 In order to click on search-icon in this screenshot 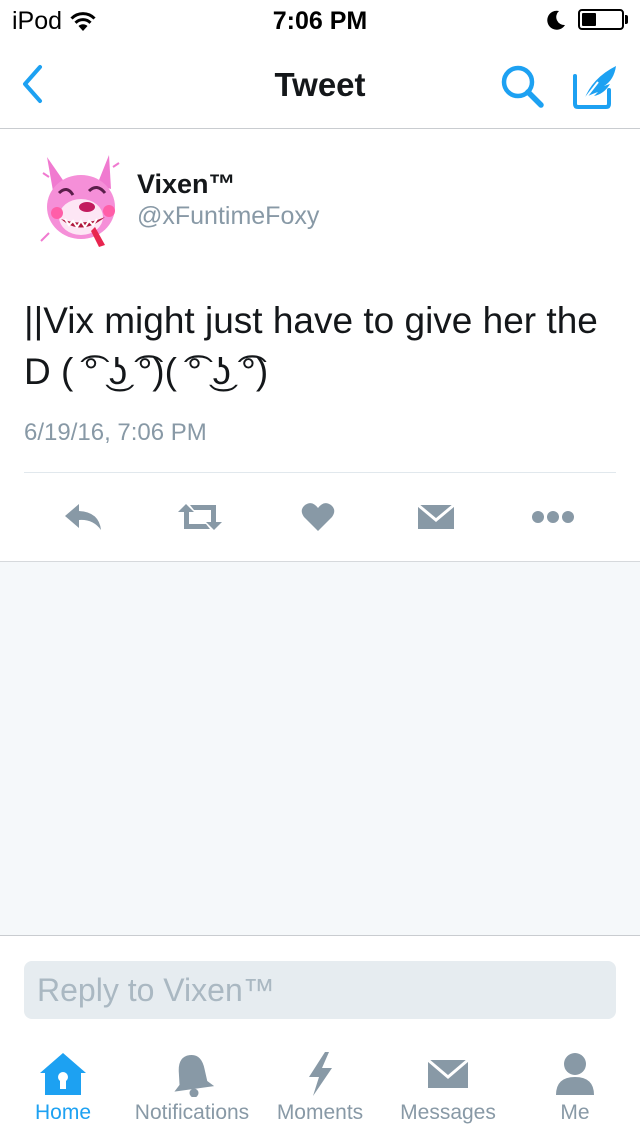, I will do `click(522, 86)`.